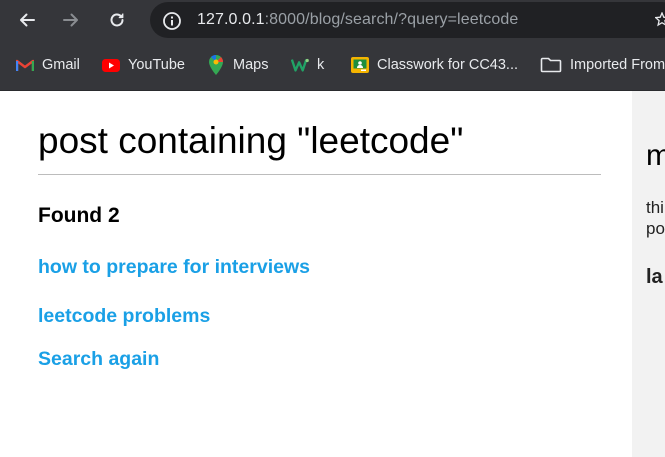 The height and width of the screenshot is (457, 665). What do you see at coordinates (300, 65) in the screenshot?
I see `w-icon` at bounding box center [300, 65].